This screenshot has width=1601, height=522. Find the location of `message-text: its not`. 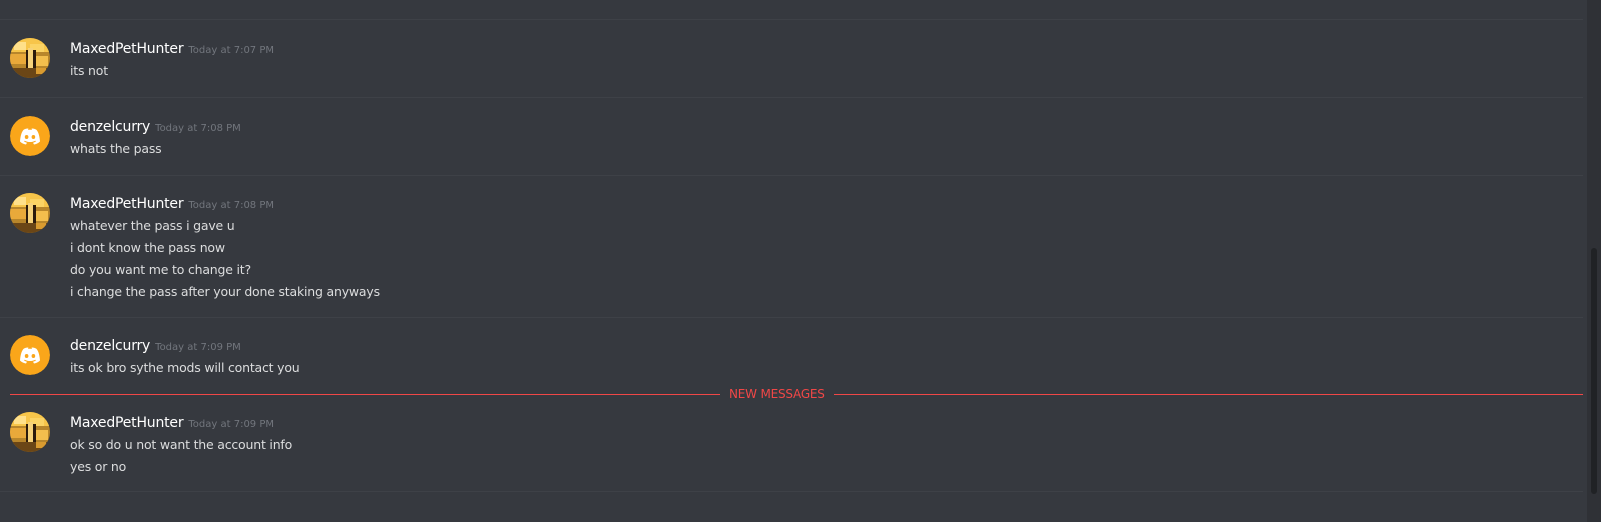

message-text: its not is located at coordinates (89, 70).